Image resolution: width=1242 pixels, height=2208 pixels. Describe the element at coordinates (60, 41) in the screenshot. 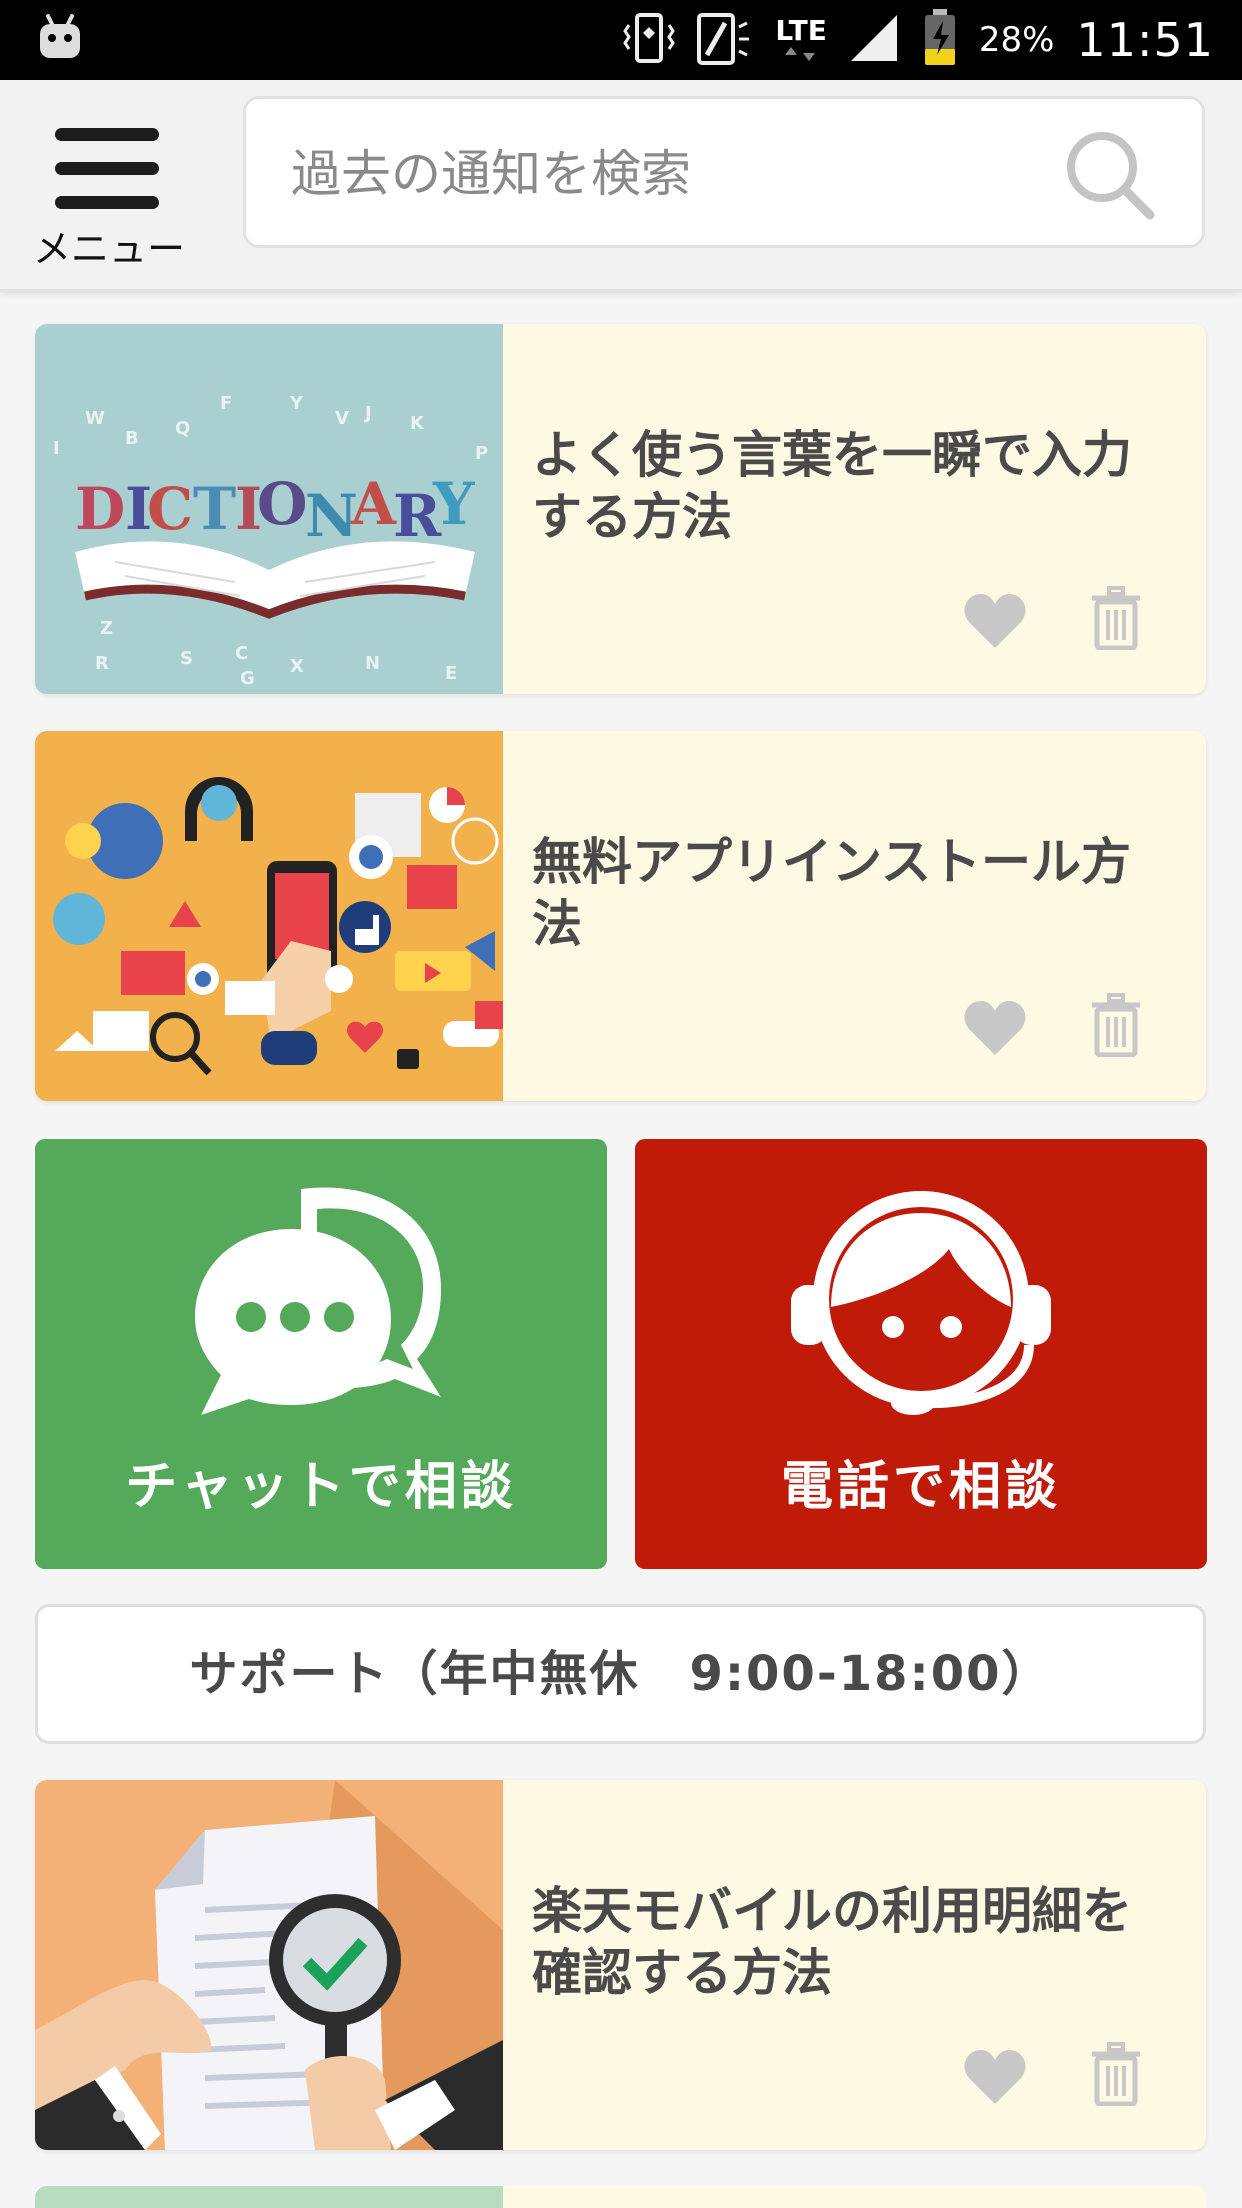

I see `android-icon` at that location.